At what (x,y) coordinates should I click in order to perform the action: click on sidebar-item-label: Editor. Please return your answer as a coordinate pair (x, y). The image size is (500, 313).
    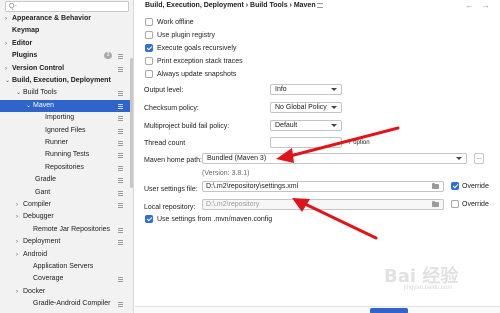
    Looking at the image, I should click on (22, 43).